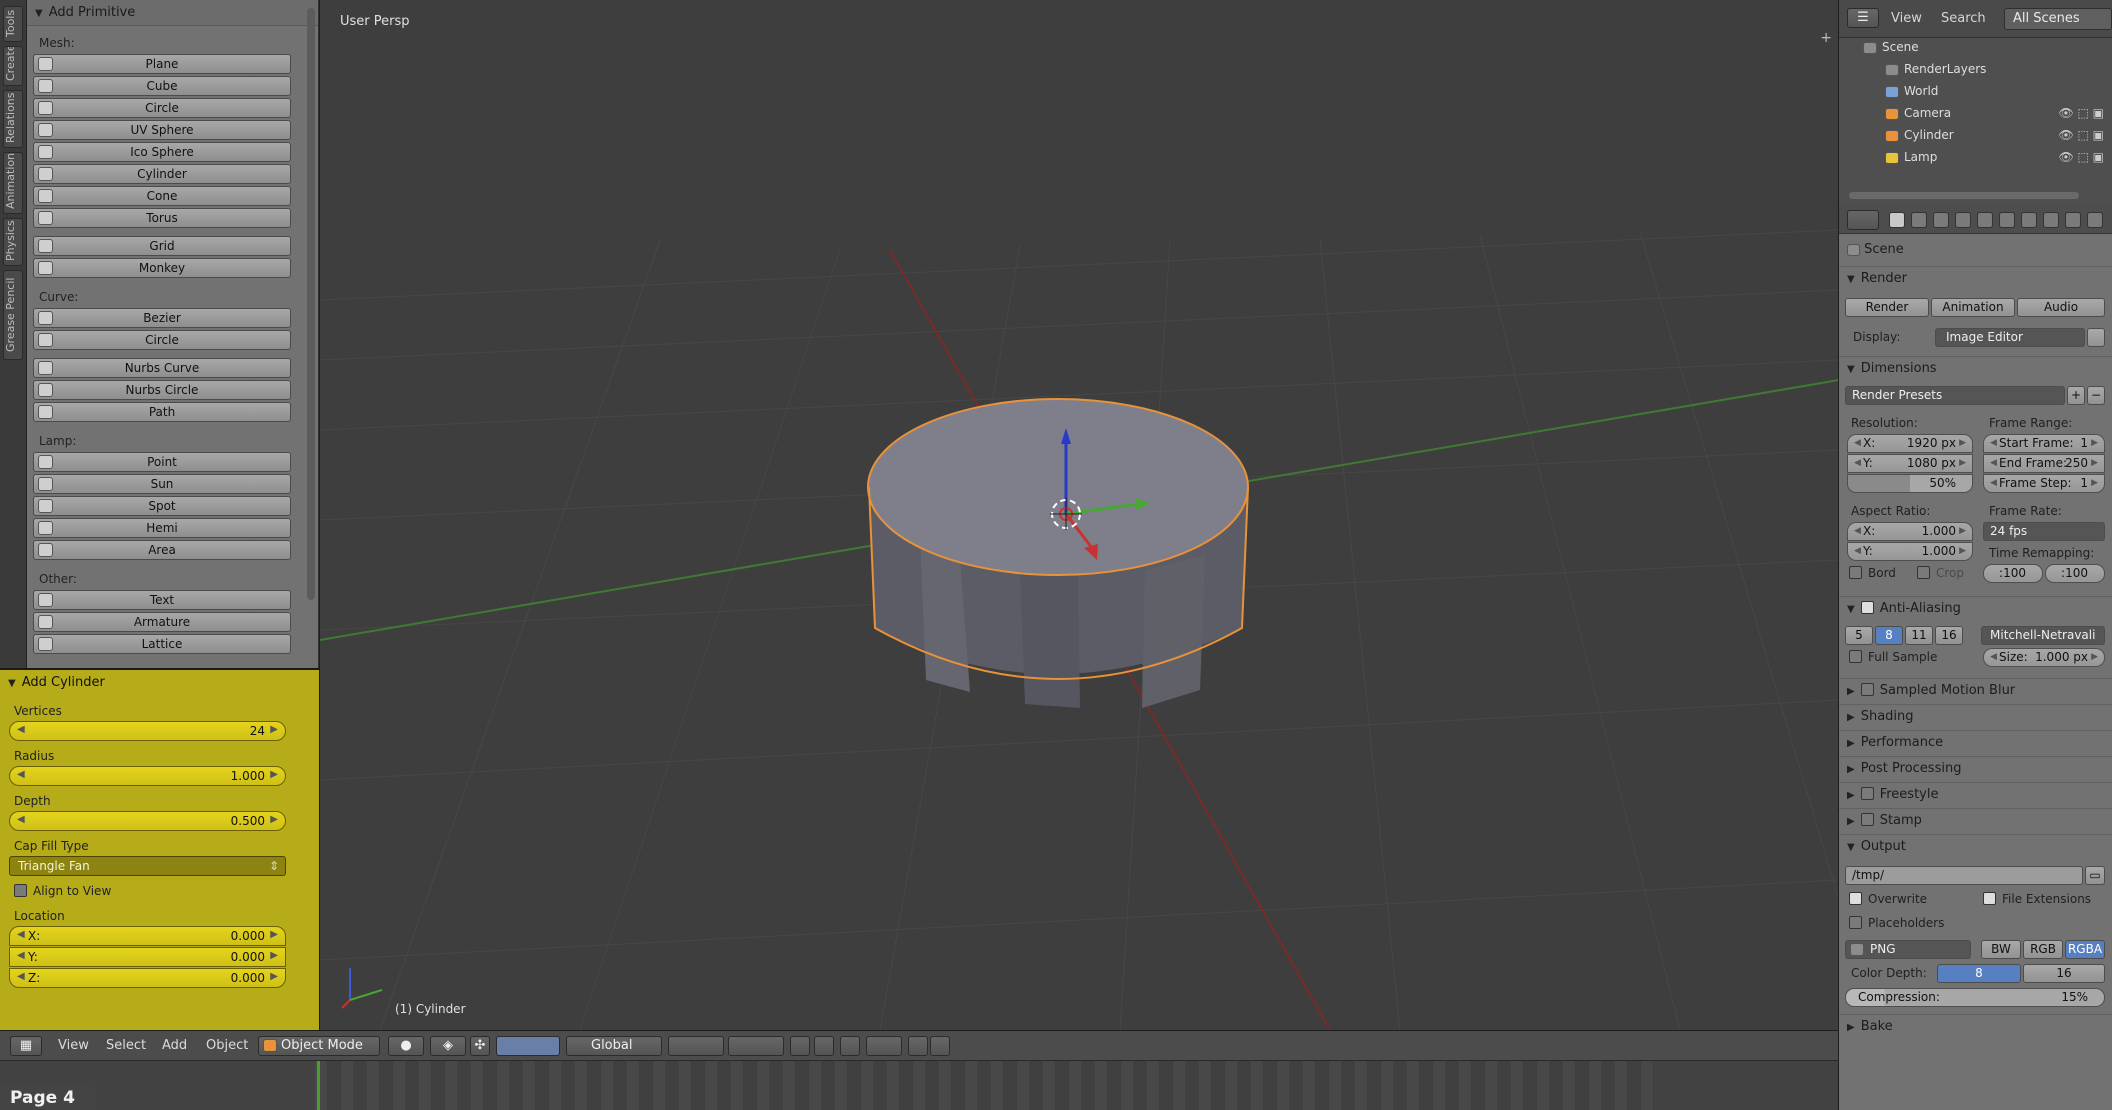 The width and height of the screenshot is (2112, 1110). Describe the element at coordinates (172, 13) in the screenshot. I see `panel-header-add-primitive: ▼ Add Primitive` at that location.